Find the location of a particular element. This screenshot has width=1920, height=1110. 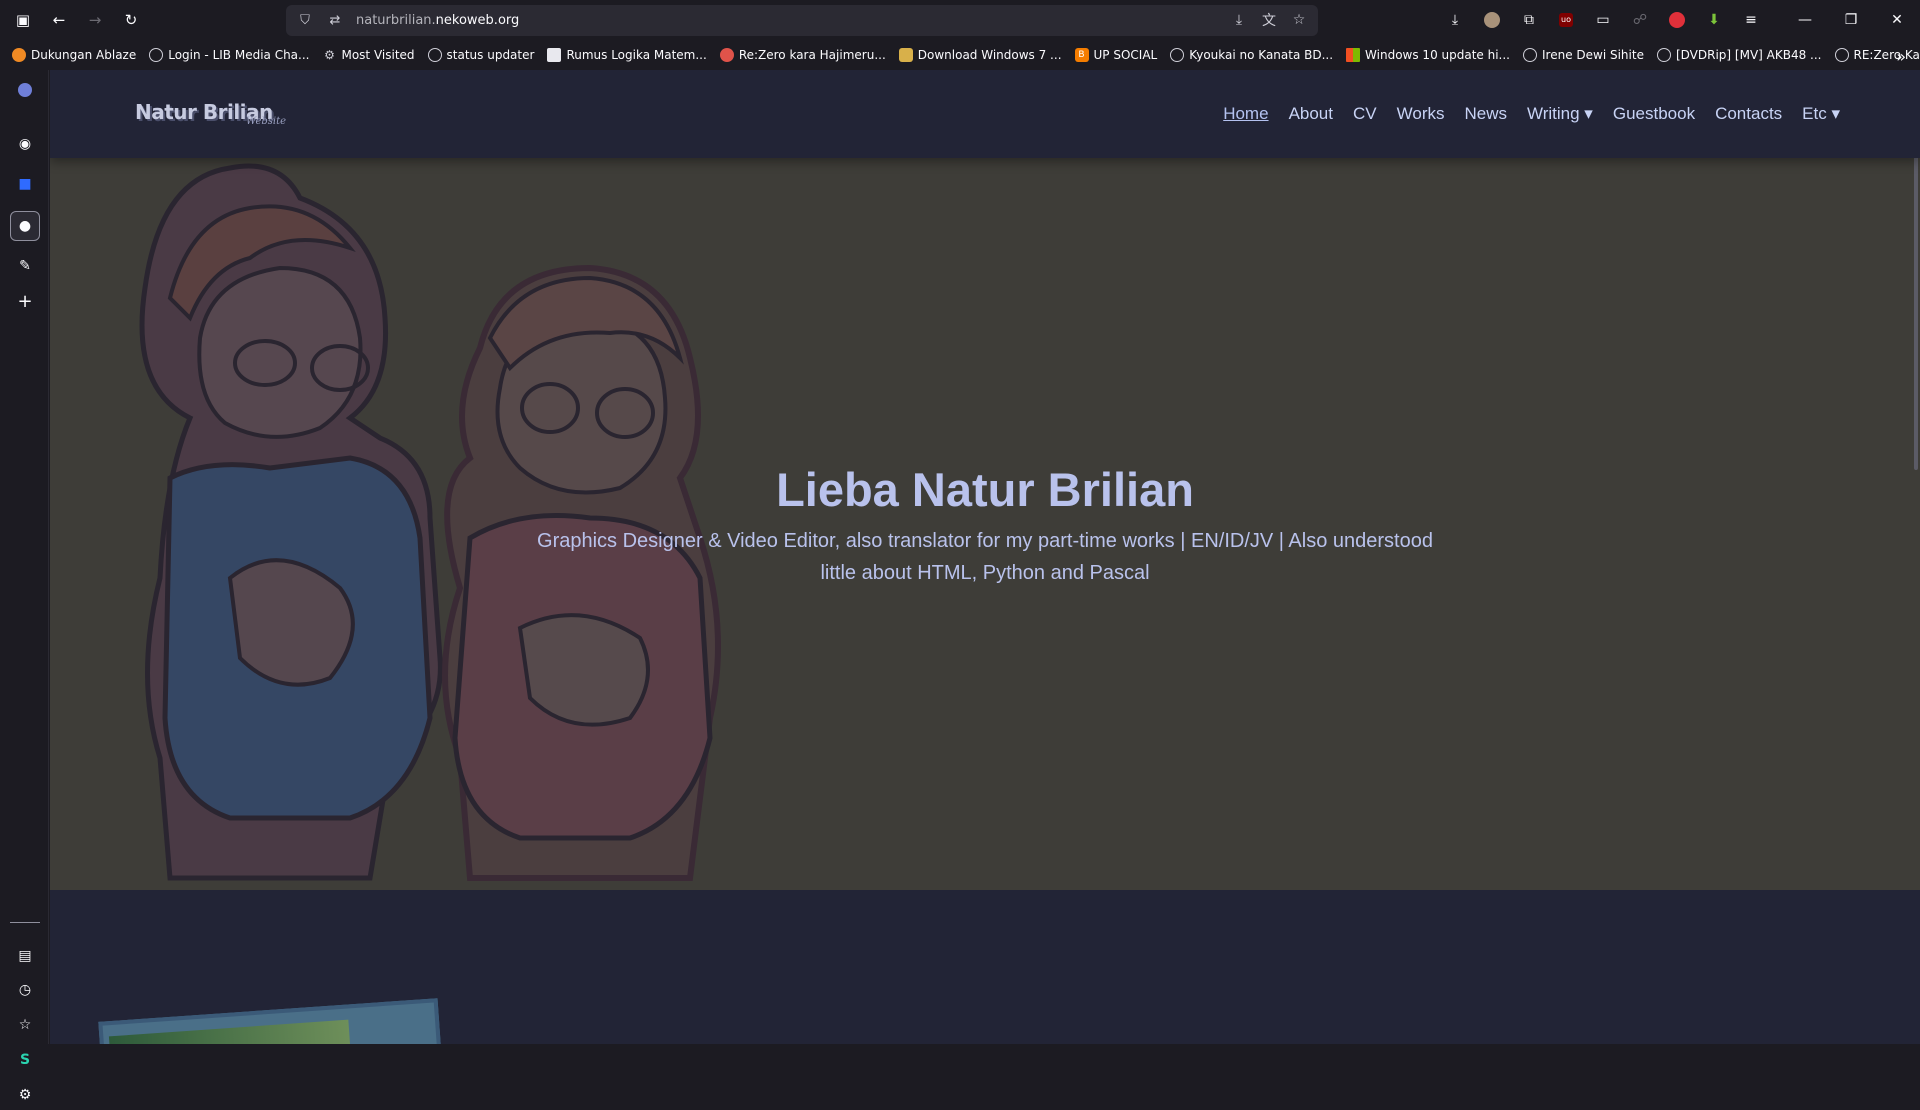

url-bar: ⛉ ⇄ naturbrilian.nekoweb.org ⤓ 文 ☆ is located at coordinates (802, 20).